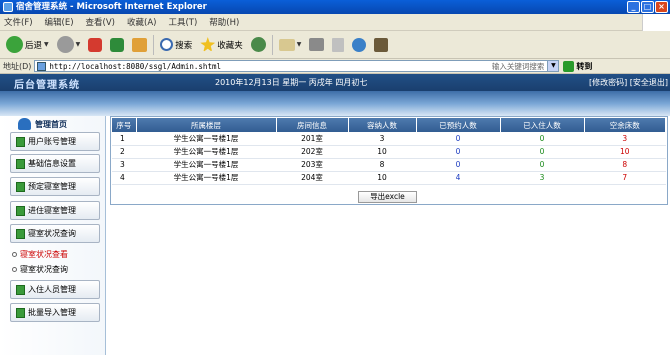 Image resolution: width=670 pixels, height=355 pixels. I want to click on cell-room: 202室, so click(312, 152).